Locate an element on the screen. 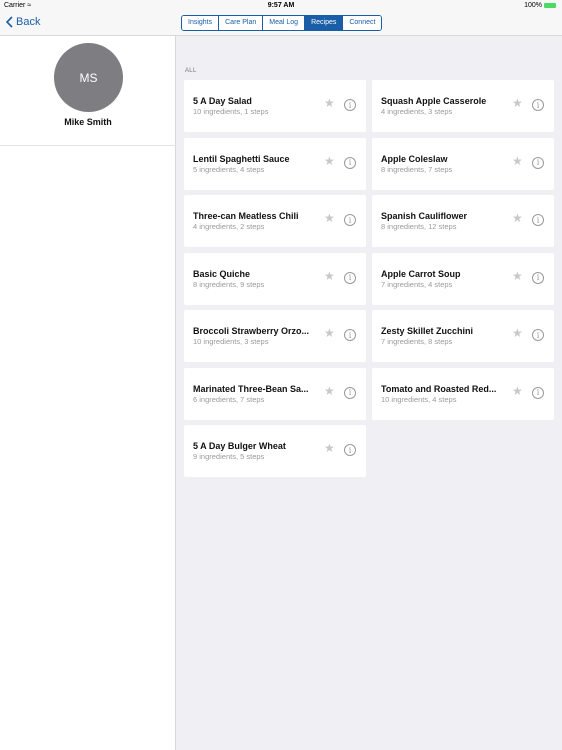 The height and width of the screenshot is (750, 562). recipe-title: 5 A Day Salad is located at coordinates (222, 101).